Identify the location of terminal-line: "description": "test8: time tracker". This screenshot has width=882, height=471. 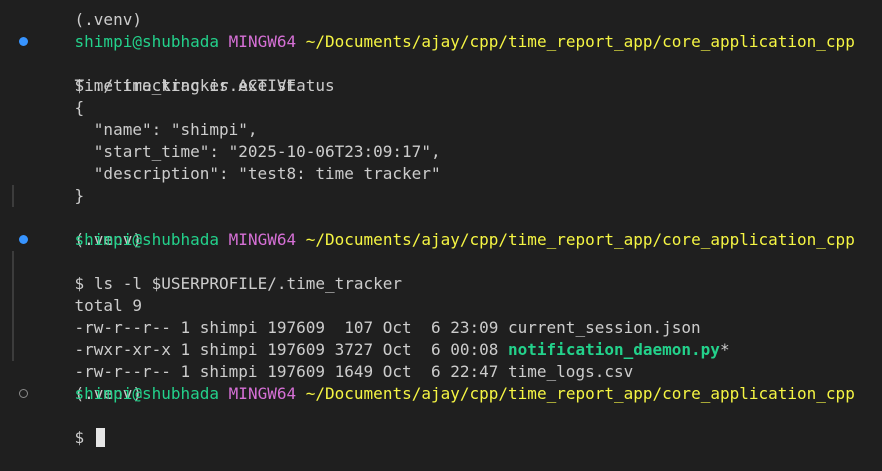
(441, 162).